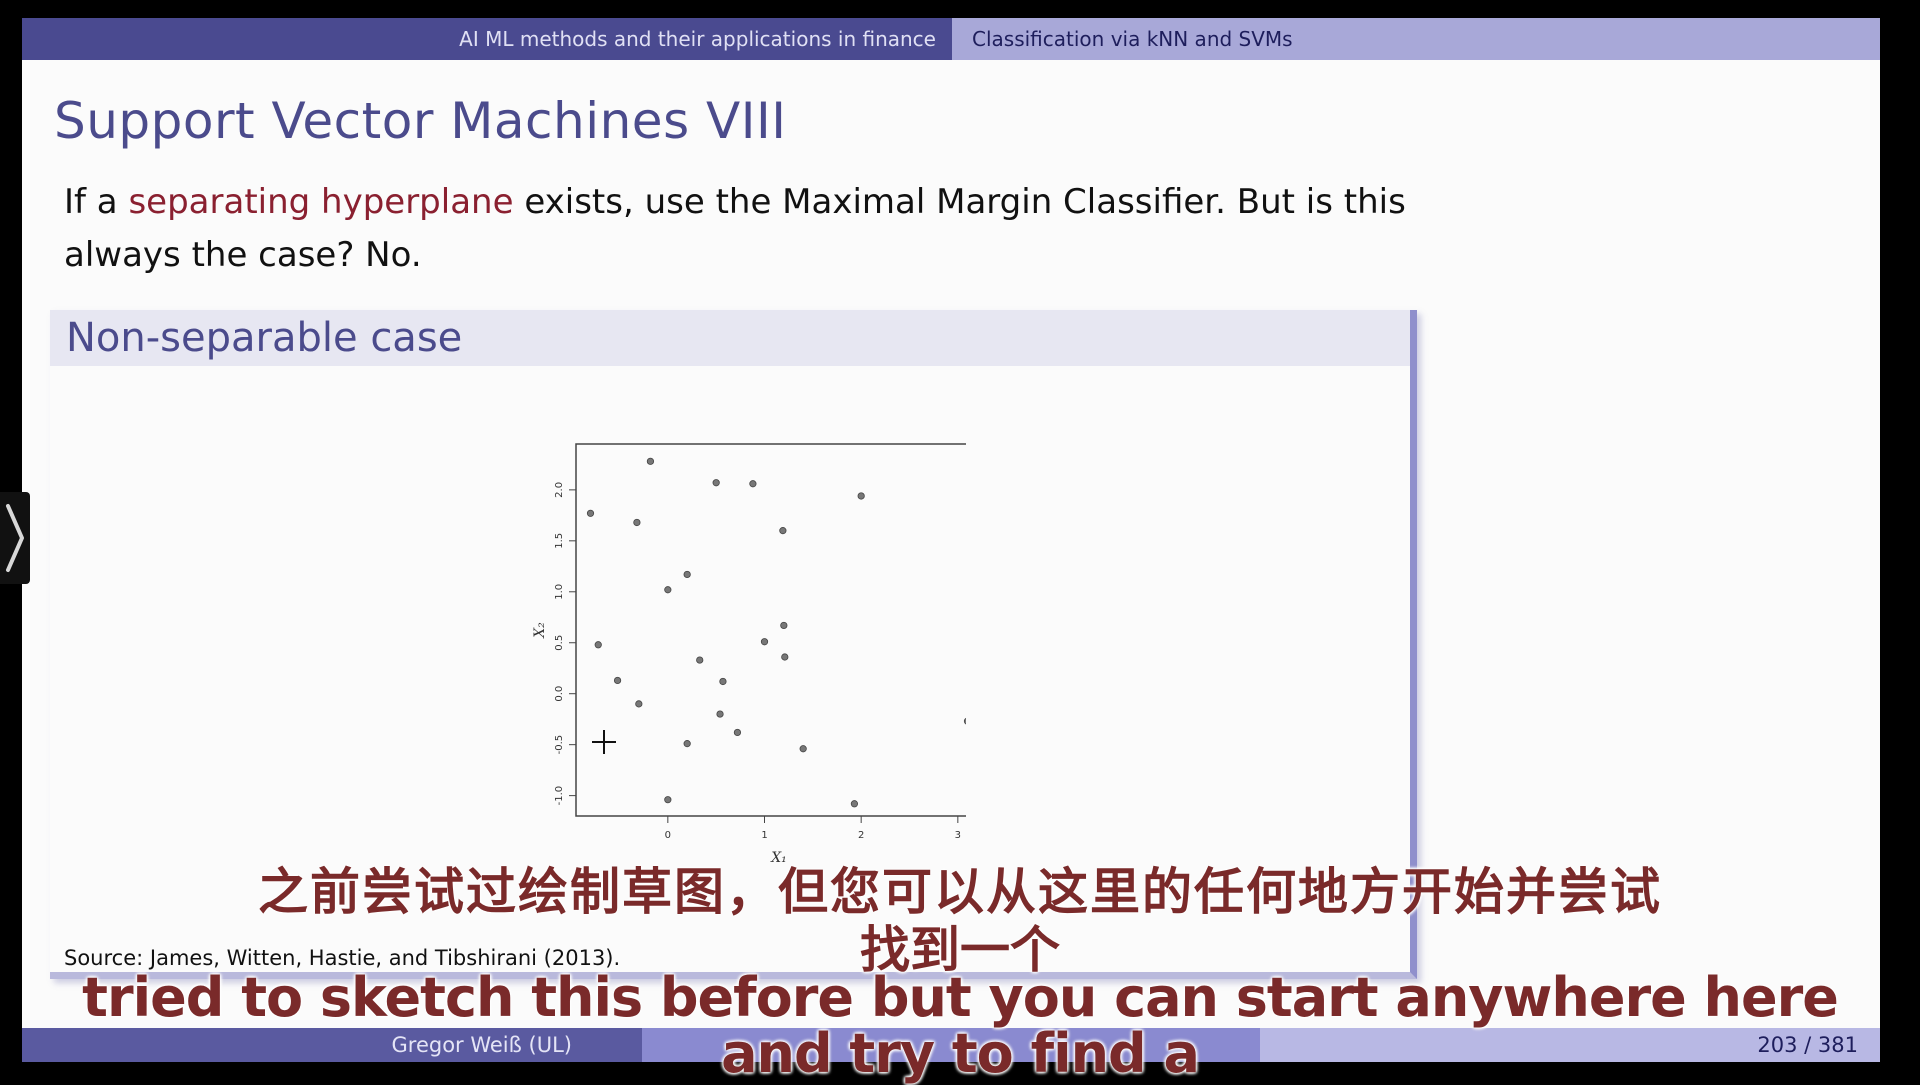 The width and height of the screenshot is (1920, 1085). I want to click on y-tick-label: 0.5, so click(559, 643).